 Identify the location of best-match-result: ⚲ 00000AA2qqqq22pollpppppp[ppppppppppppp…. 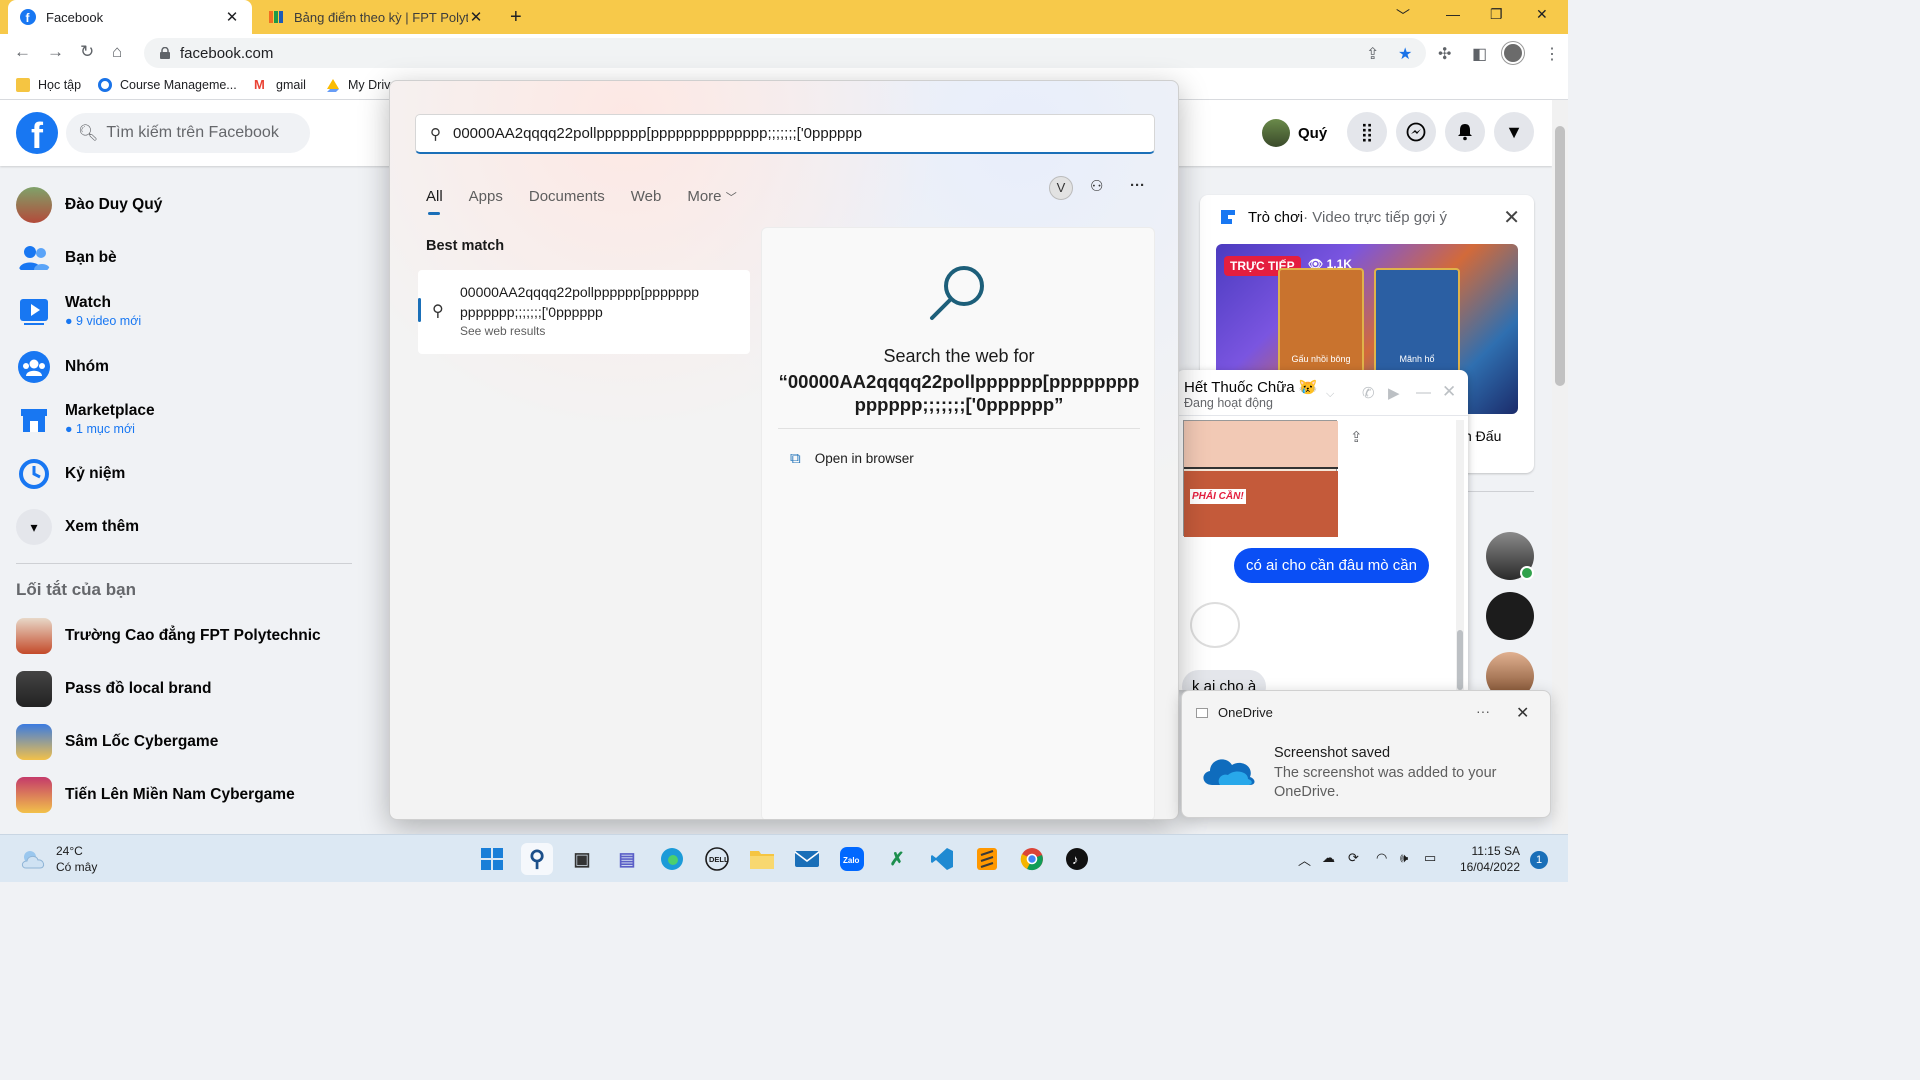
(584, 312).